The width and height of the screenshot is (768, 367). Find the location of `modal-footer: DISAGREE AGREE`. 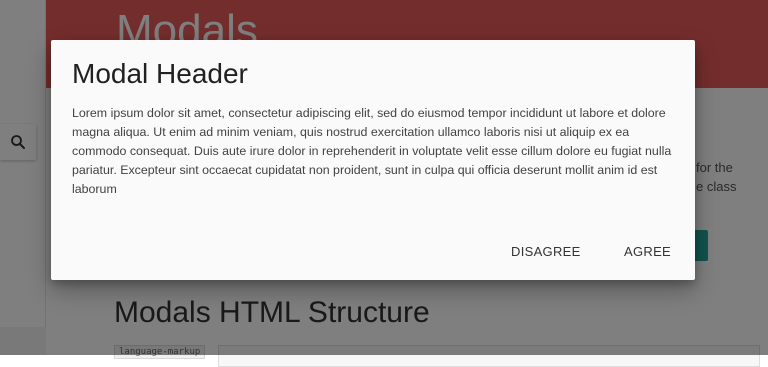

modal-footer: DISAGREE AGREE is located at coordinates (373, 252).